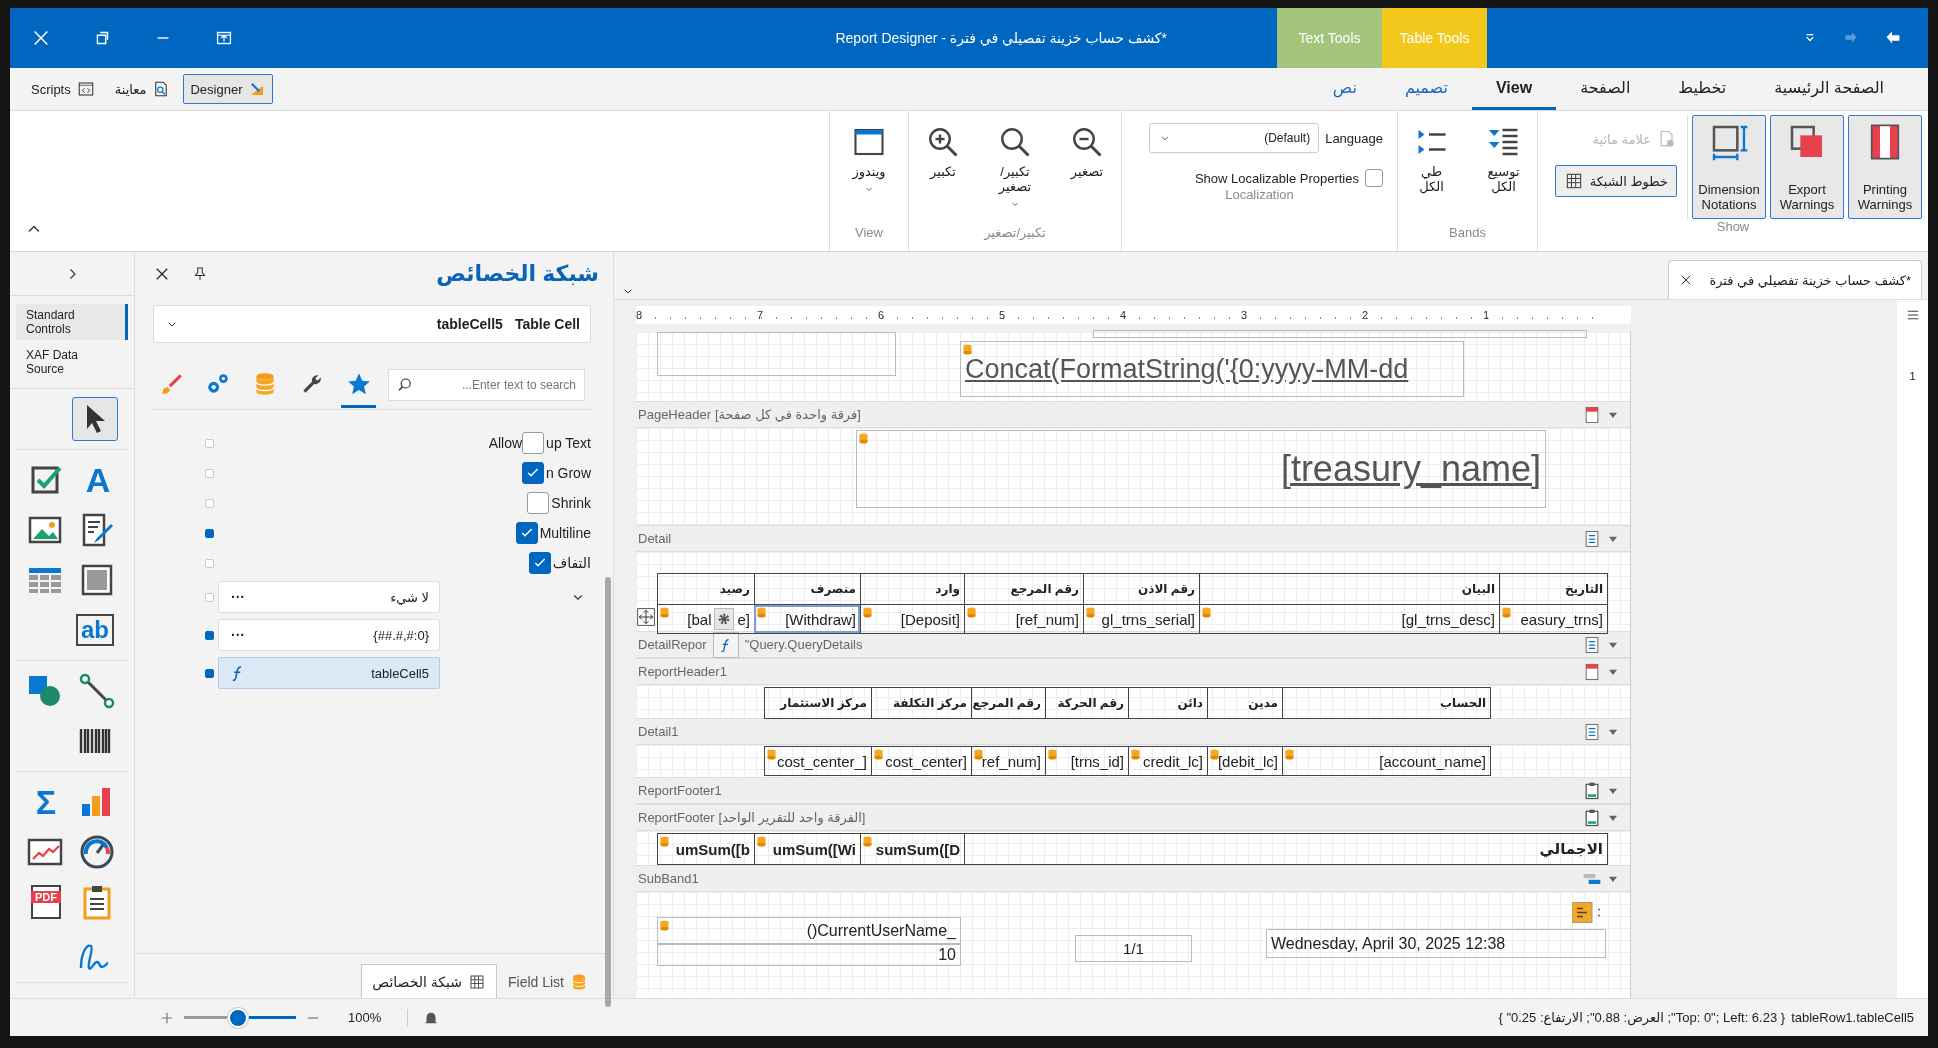  What do you see at coordinates (1553, 589) in the screenshot?
I see `column-header: التاريخ` at bounding box center [1553, 589].